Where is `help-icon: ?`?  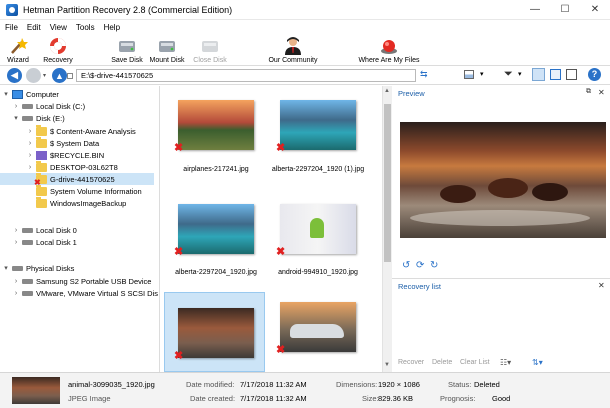
help-icon: ? is located at coordinates (594, 74).